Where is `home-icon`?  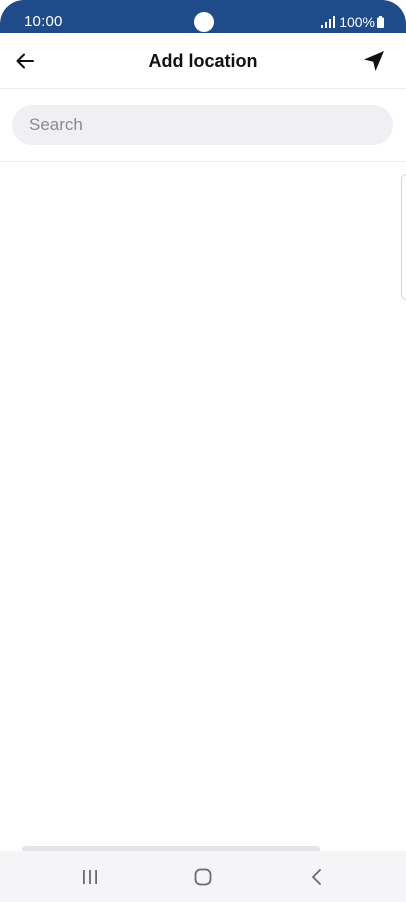 home-icon is located at coordinates (203, 877).